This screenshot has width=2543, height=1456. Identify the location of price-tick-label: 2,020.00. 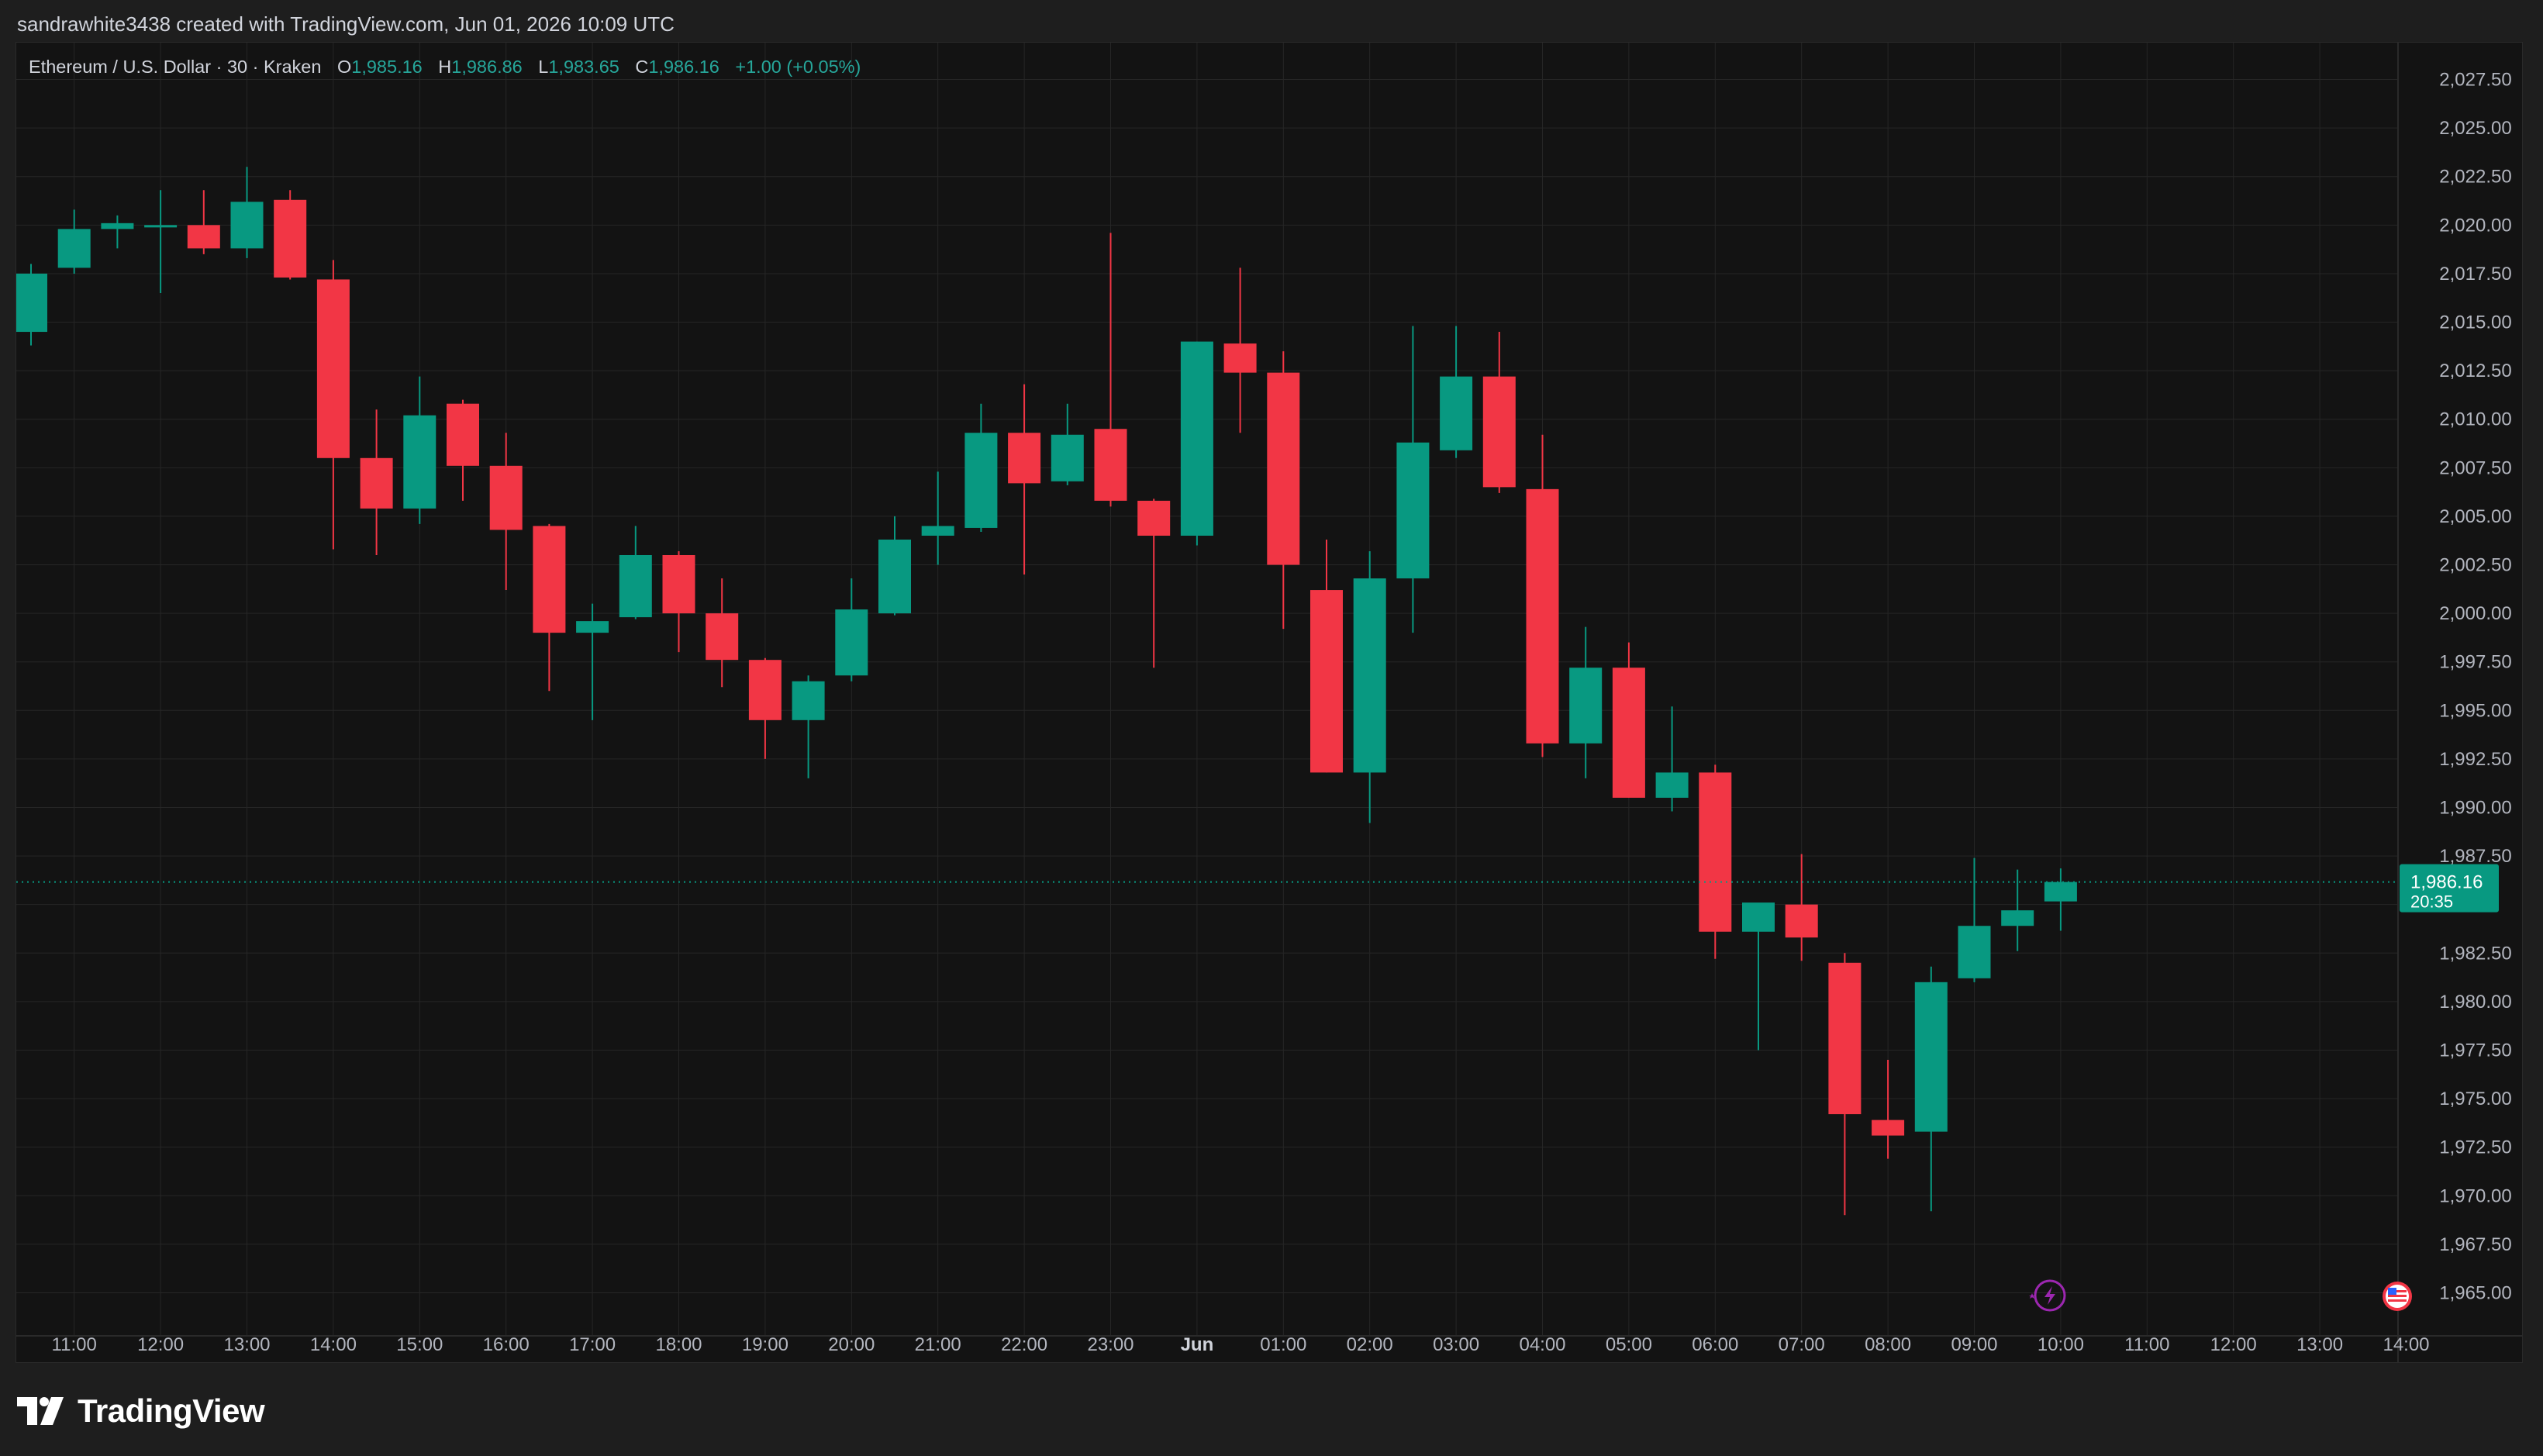
(2475, 226).